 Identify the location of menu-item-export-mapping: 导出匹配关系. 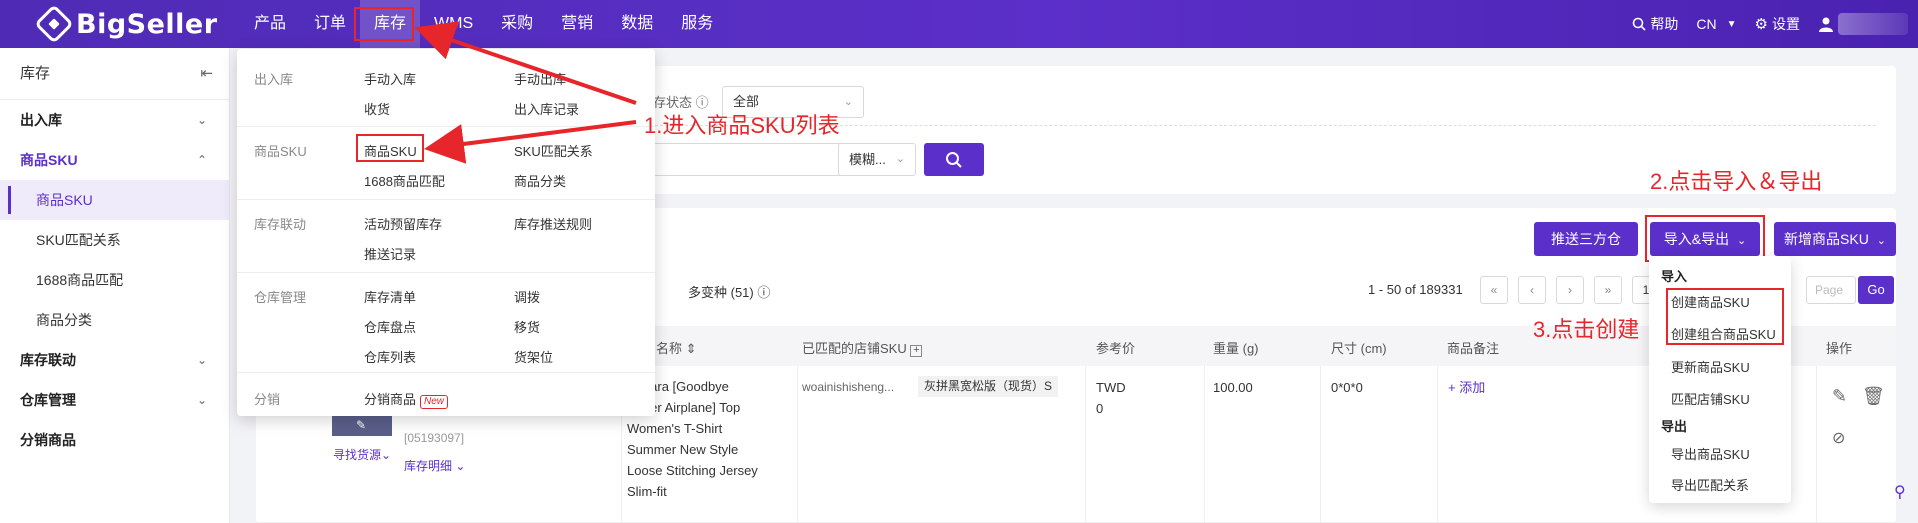
(1710, 484).